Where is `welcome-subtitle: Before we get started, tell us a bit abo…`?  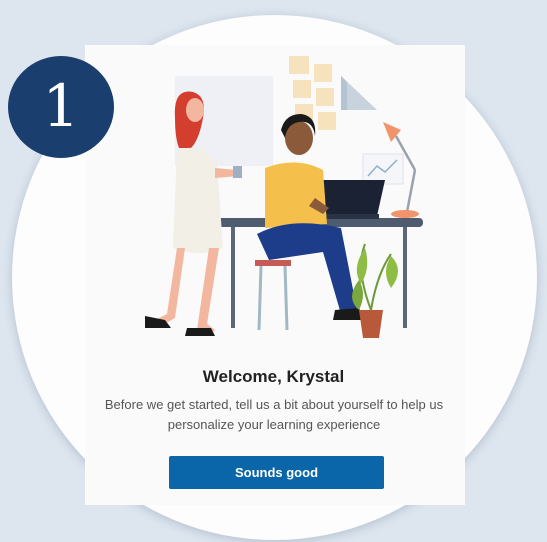
welcome-subtitle: Before we get started, tell us a bit abo… is located at coordinates (274, 414).